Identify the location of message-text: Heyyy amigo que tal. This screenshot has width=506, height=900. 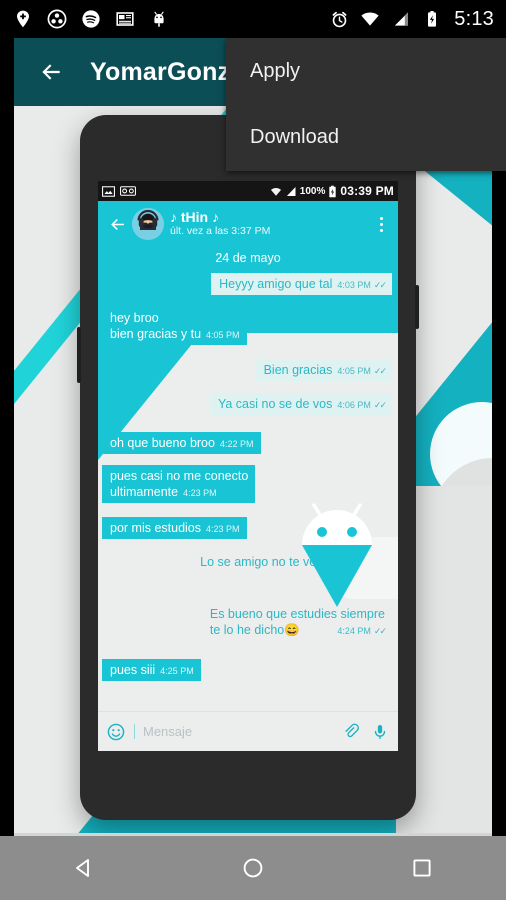
(276, 284).